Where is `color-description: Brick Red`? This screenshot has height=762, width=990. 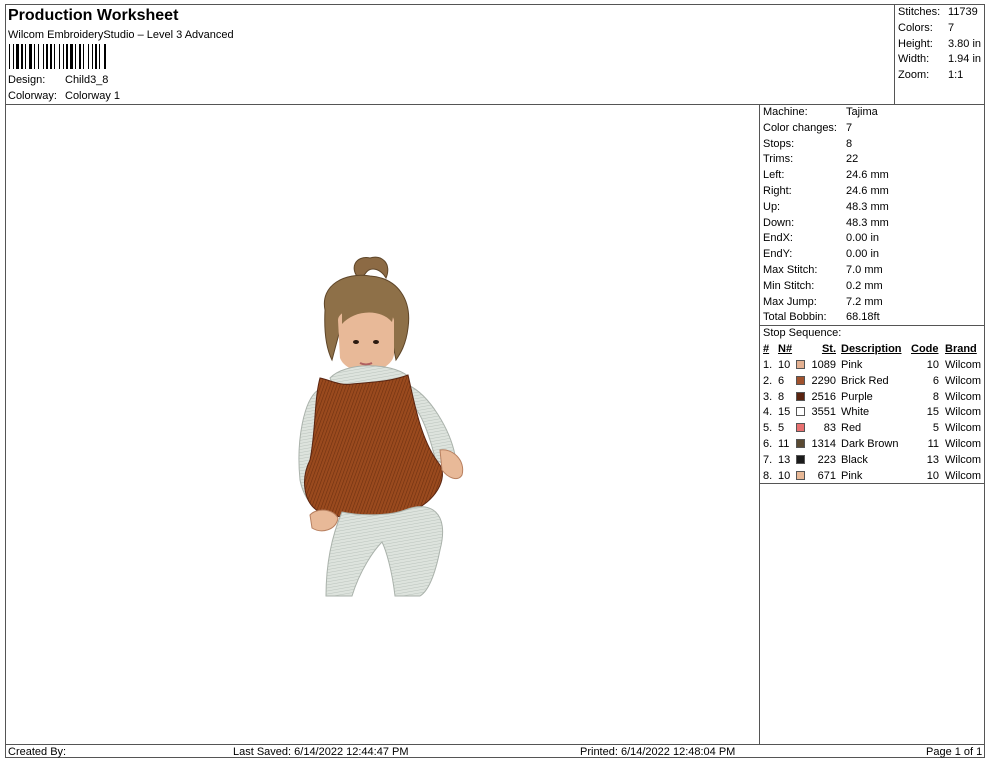 color-description: Brick Red is located at coordinates (865, 380).